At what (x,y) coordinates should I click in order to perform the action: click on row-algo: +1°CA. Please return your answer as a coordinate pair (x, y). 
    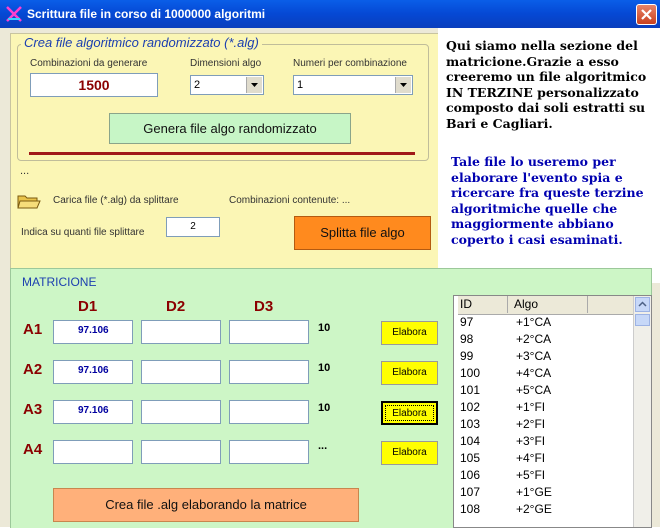
    Looking at the image, I should click on (534, 322).